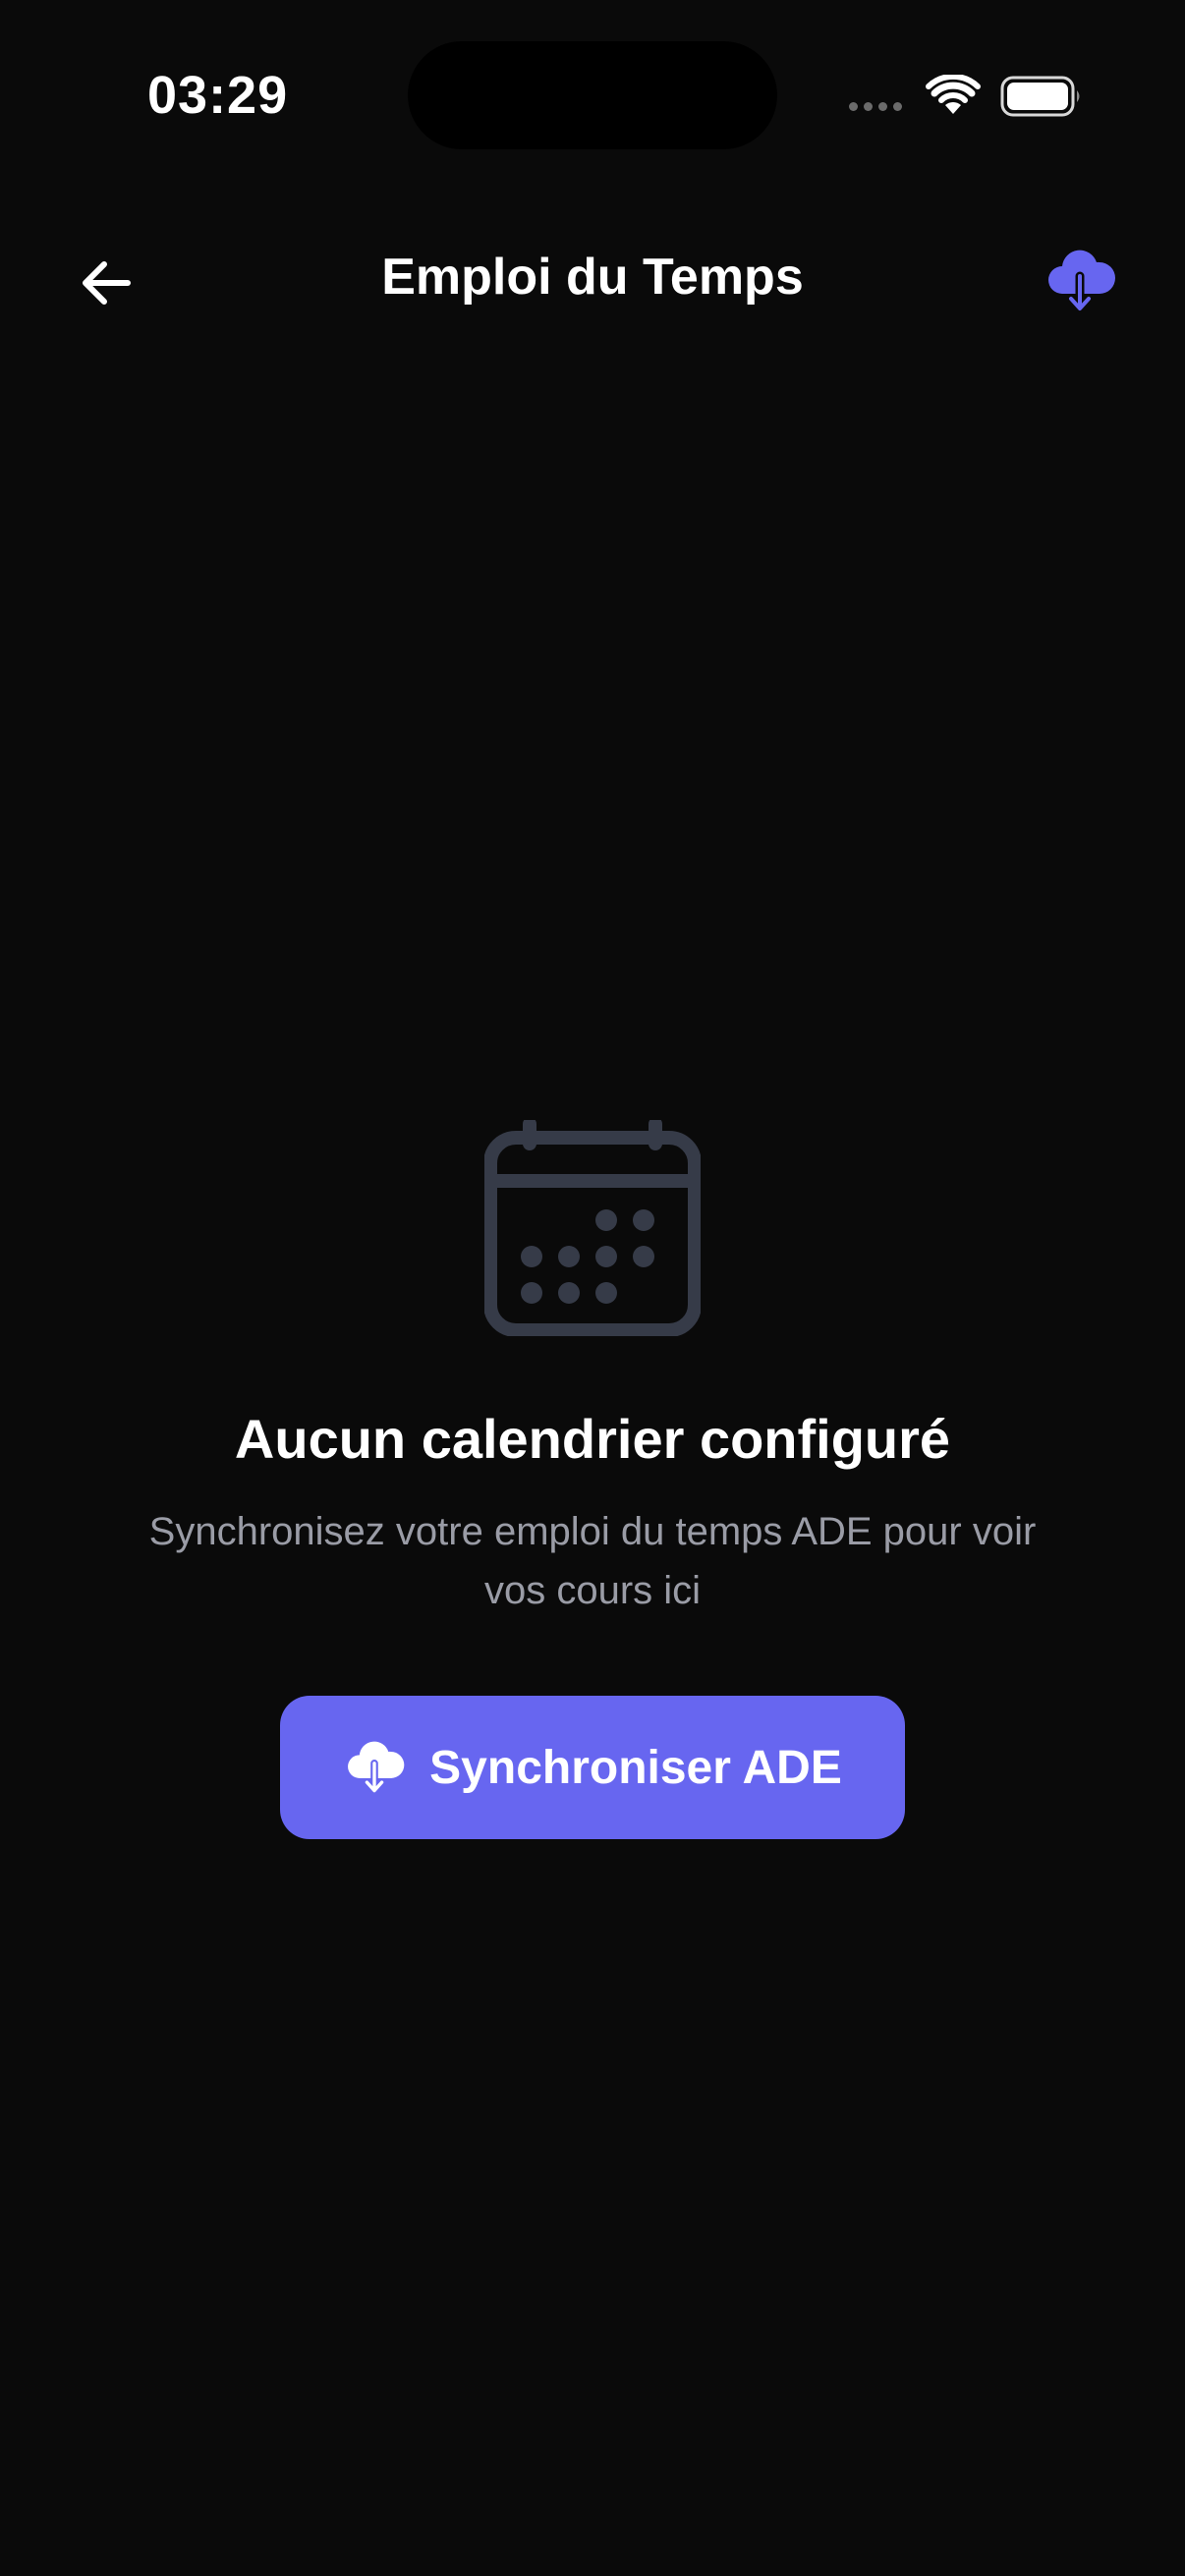 Image resolution: width=1185 pixels, height=2576 pixels. Describe the element at coordinates (635, 1767) in the screenshot. I see `sync-ade-button-label: Synchroniser ADE` at that location.